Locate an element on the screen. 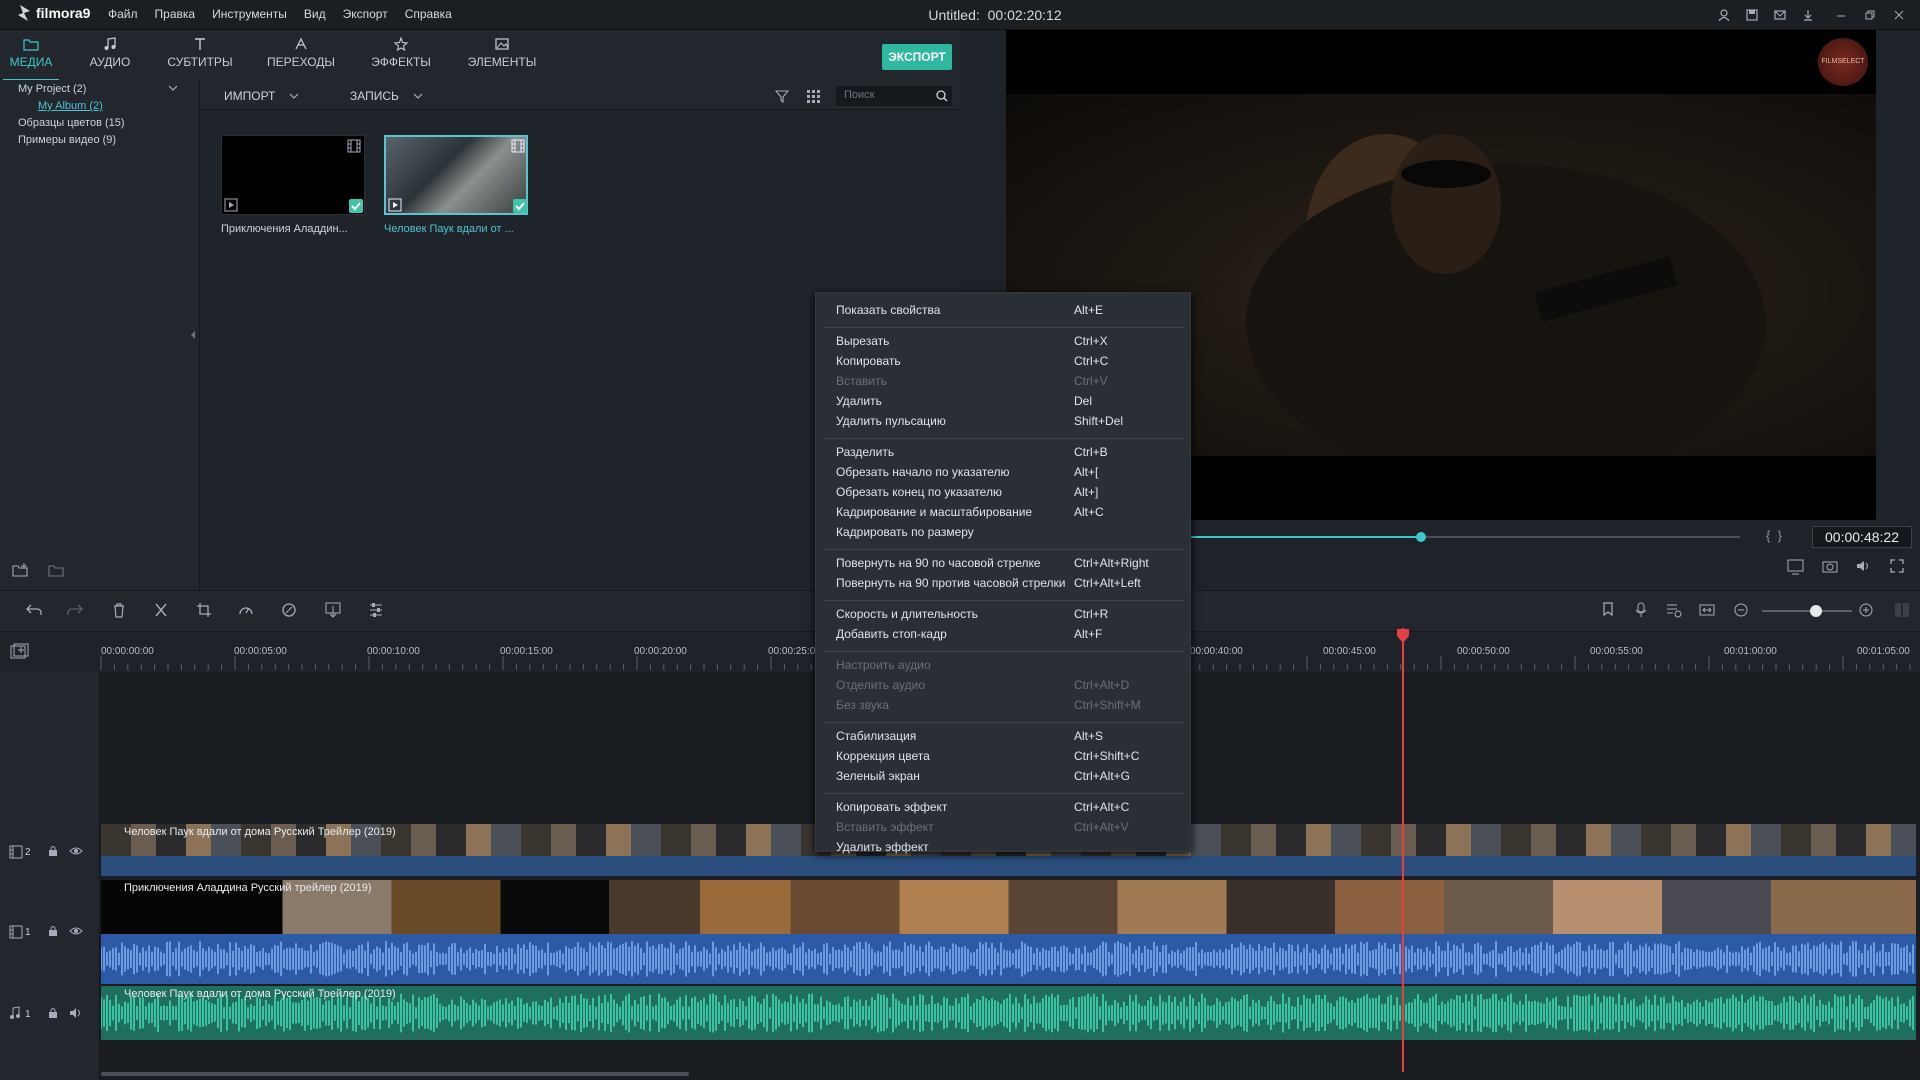 The image size is (1920, 1080). camera-icon is located at coordinates (1830, 566).